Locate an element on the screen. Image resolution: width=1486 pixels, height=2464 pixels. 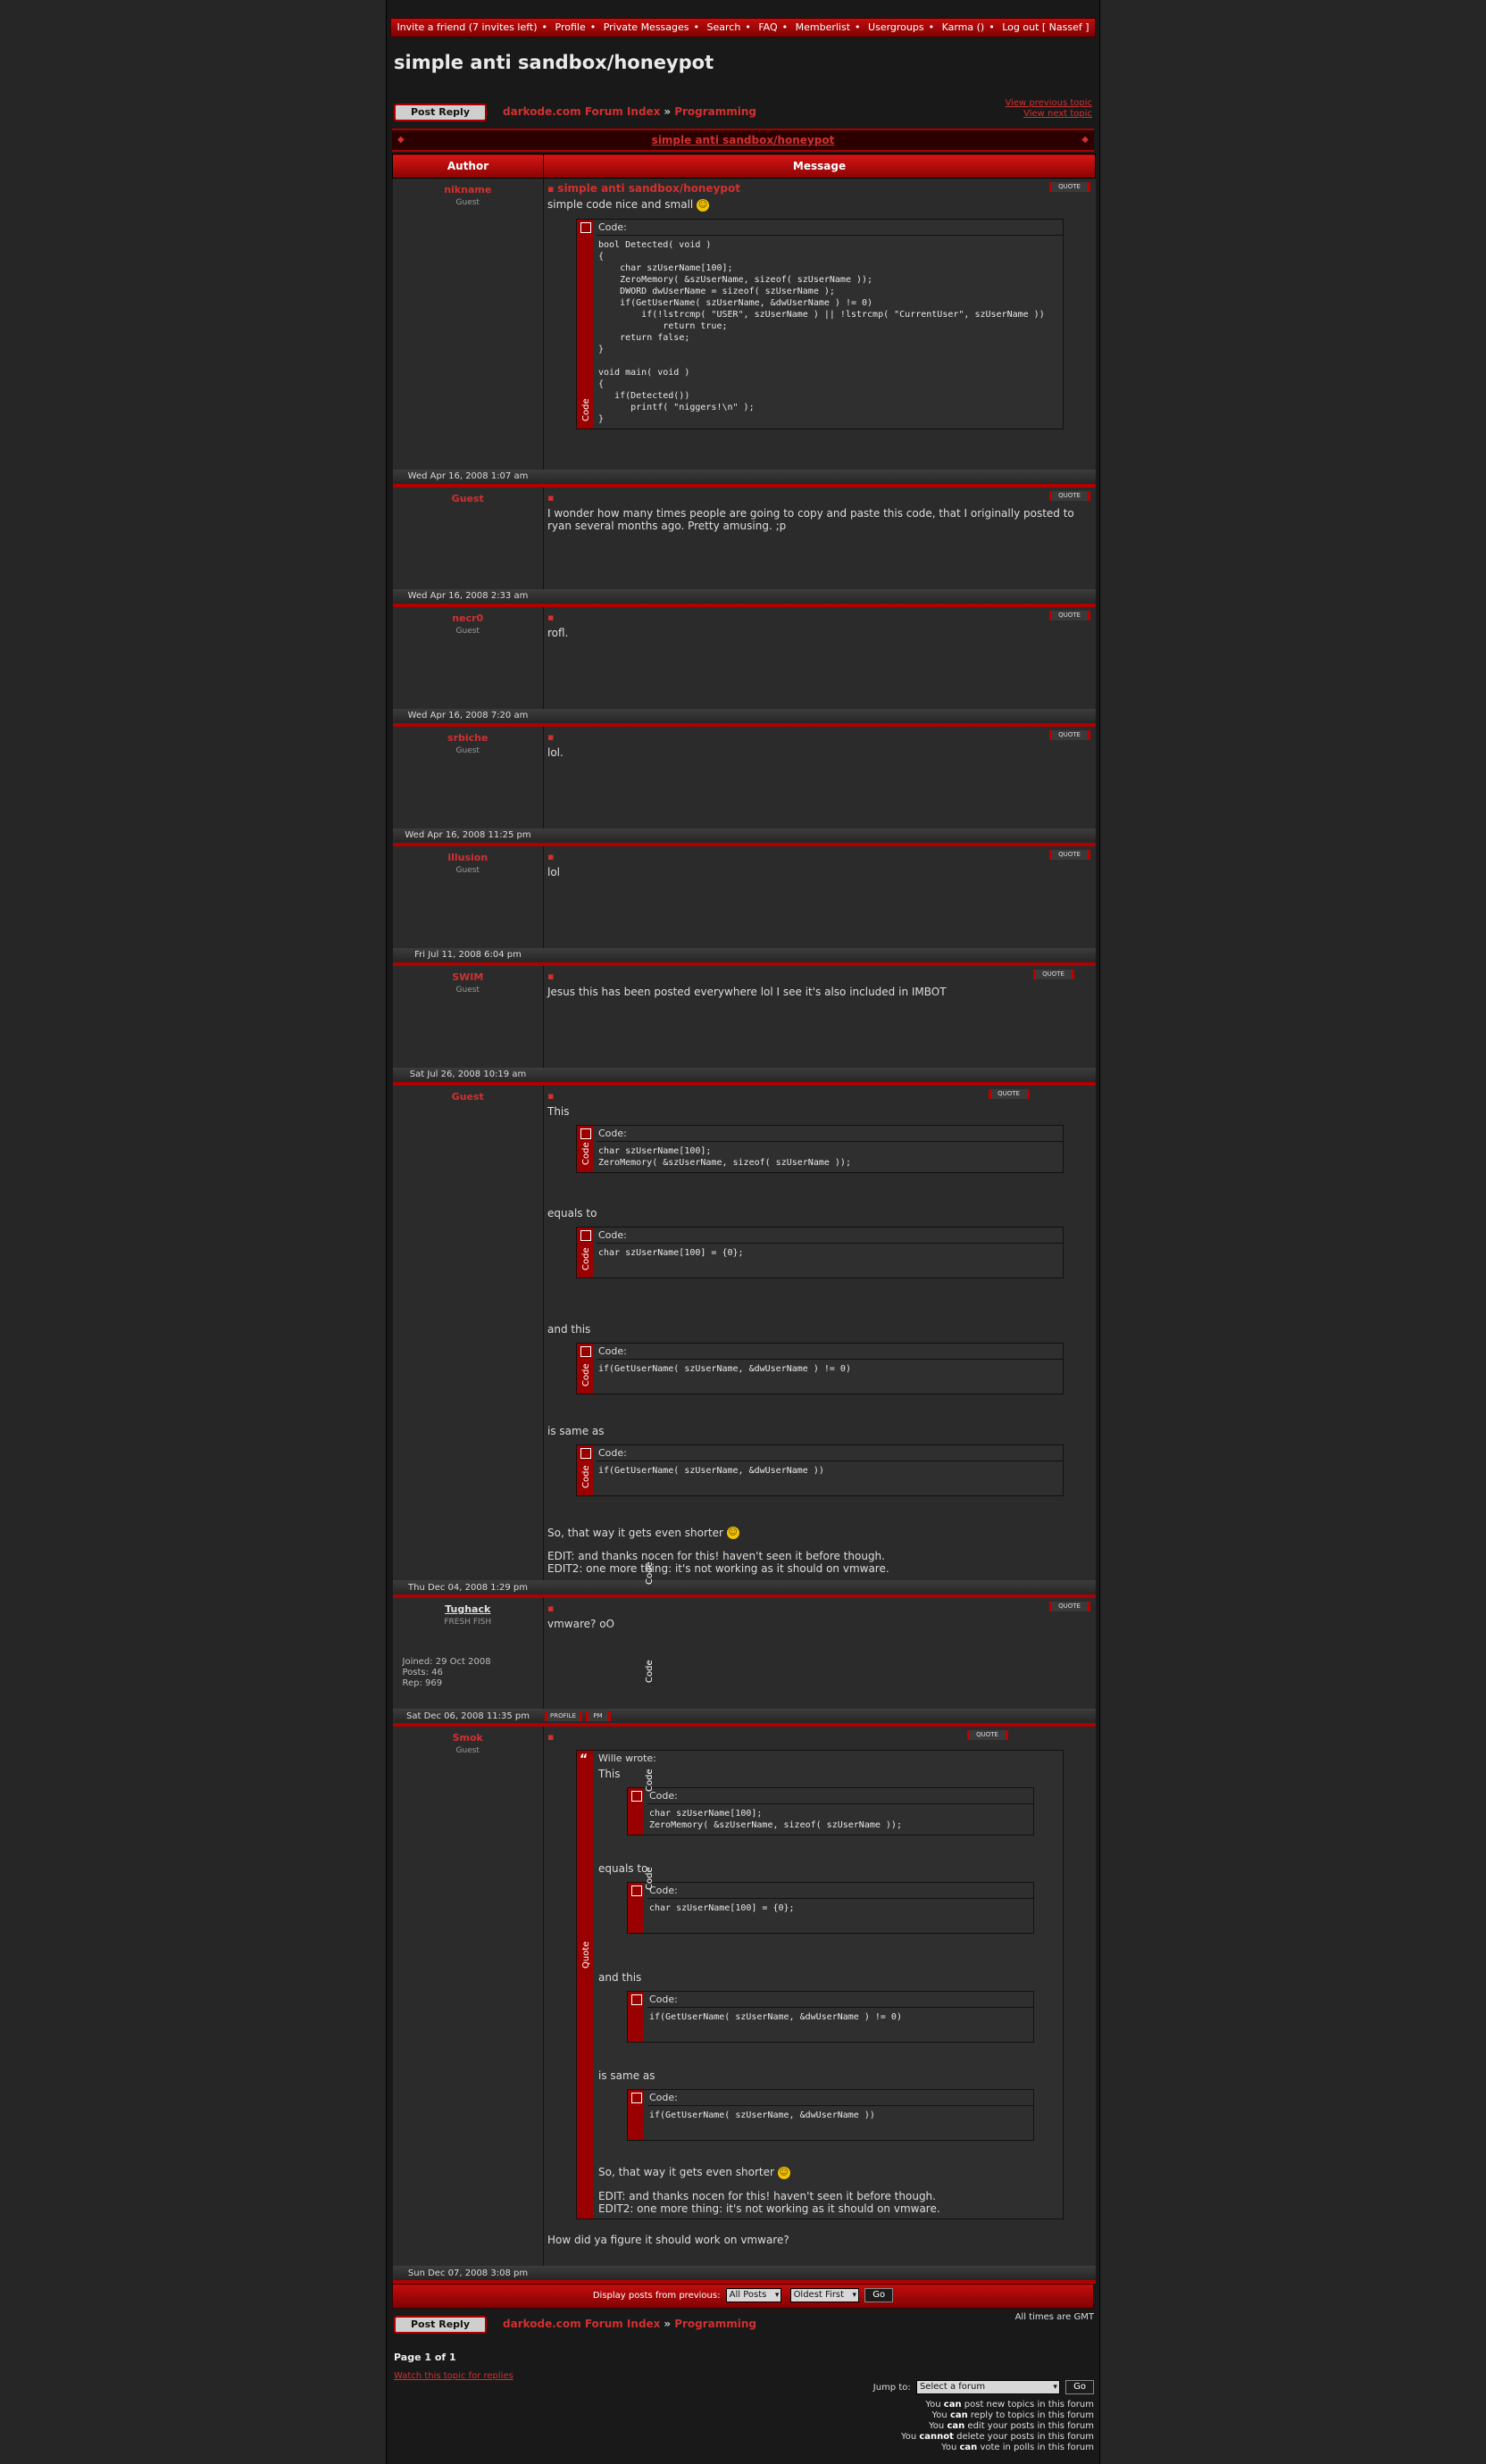
post-author-name: Smok is located at coordinates (468, 1738).